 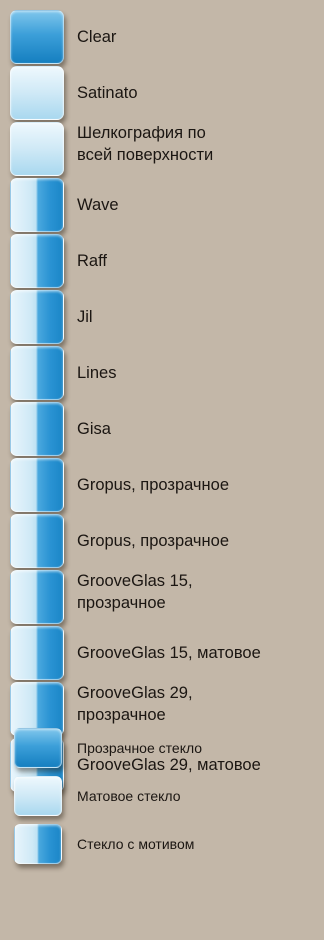 I want to click on legend-label: Прозрачное стекло, so click(x=140, y=748).